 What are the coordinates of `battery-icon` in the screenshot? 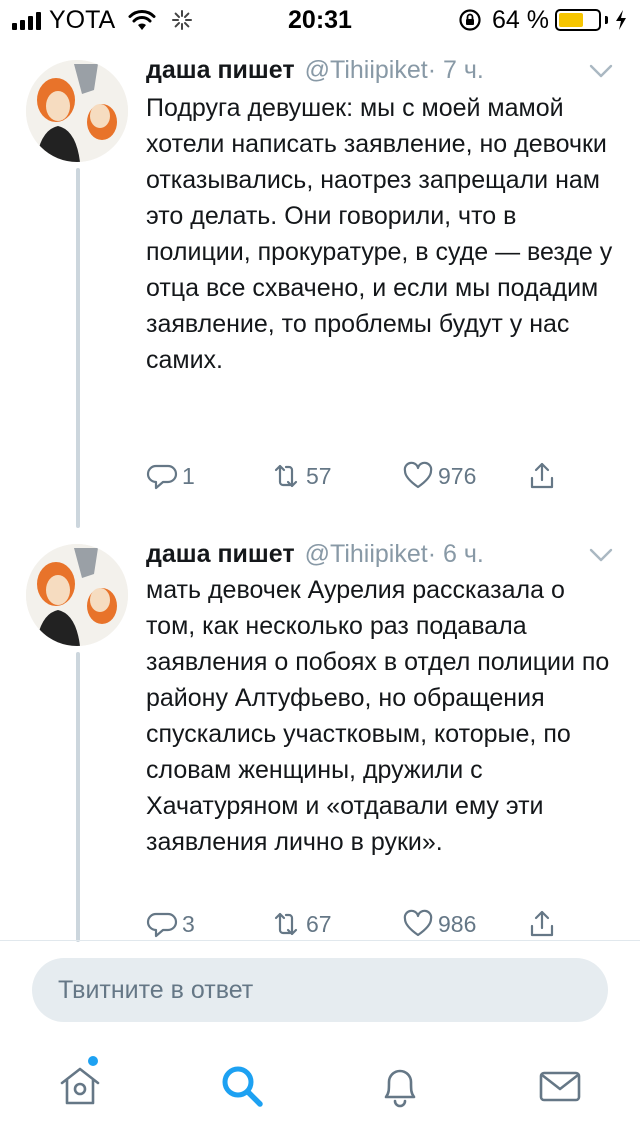 It's located at (578, 20).